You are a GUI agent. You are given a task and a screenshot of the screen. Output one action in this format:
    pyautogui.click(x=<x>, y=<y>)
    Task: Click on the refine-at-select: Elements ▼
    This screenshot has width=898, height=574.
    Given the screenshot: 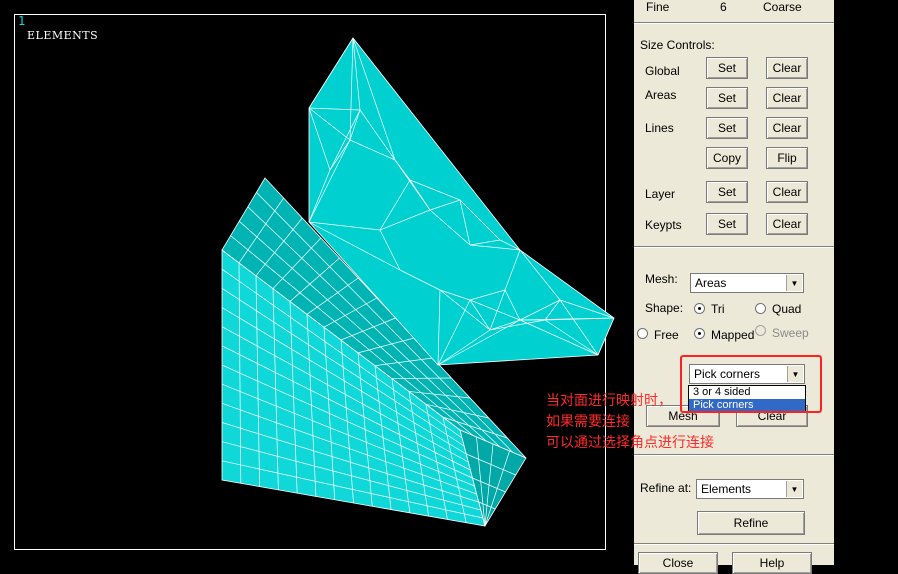 What is the action you would take?
    pyautogui.click(x=750, y=489)
    